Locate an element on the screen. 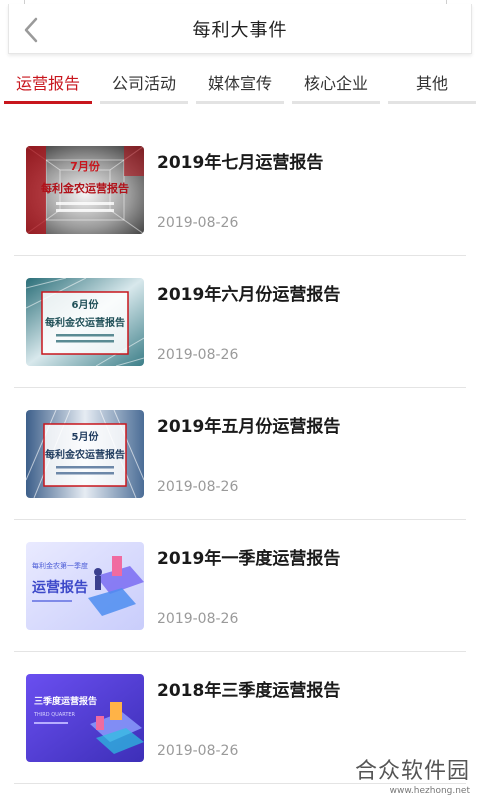  top-bar: 每利大事件 is located at coordinates (240, 29).